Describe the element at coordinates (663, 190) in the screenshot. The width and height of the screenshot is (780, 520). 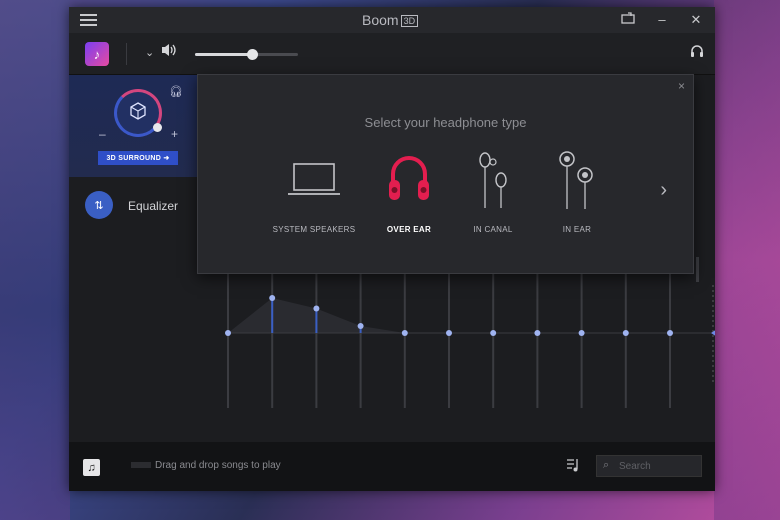
I see `next-arrow-icon: ›` at that location.